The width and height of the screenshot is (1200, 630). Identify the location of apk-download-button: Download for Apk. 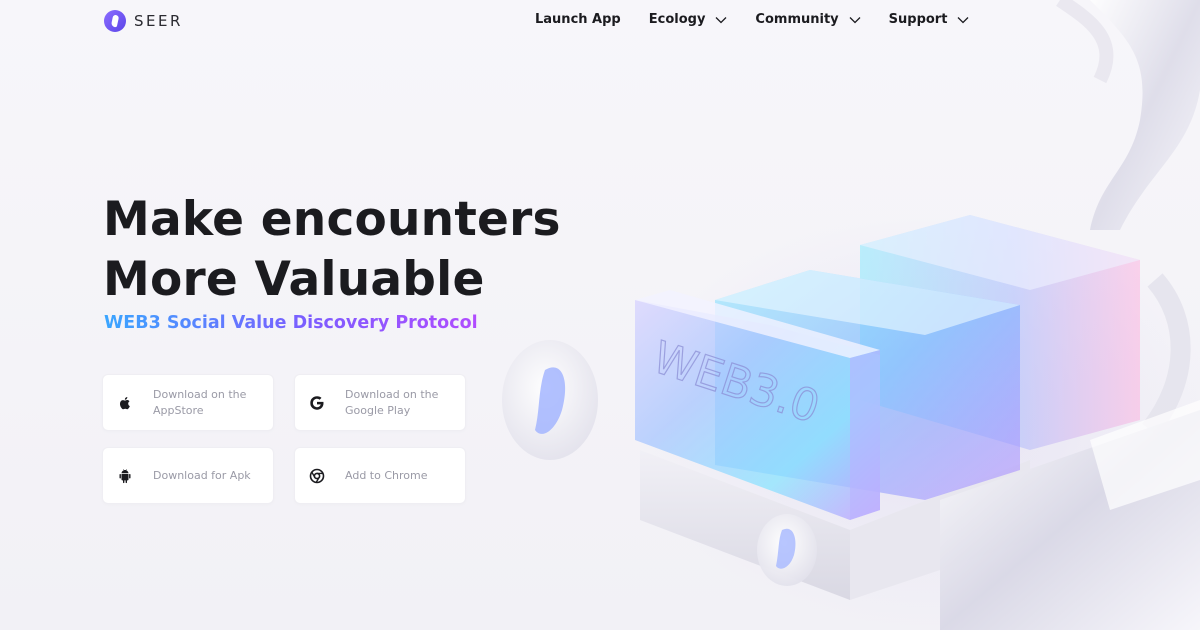
(188, 475).